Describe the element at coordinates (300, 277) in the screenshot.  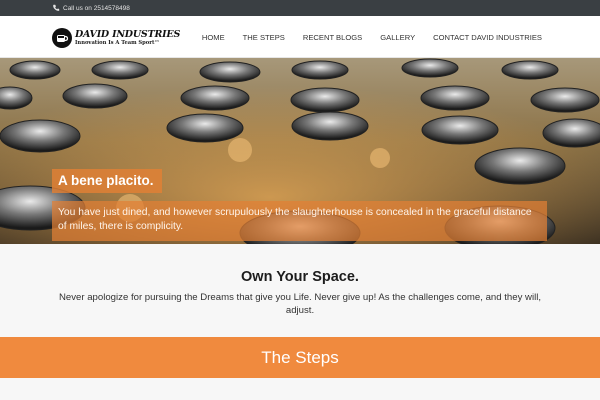
I see `intro-title: Own Your Space.` at that location.